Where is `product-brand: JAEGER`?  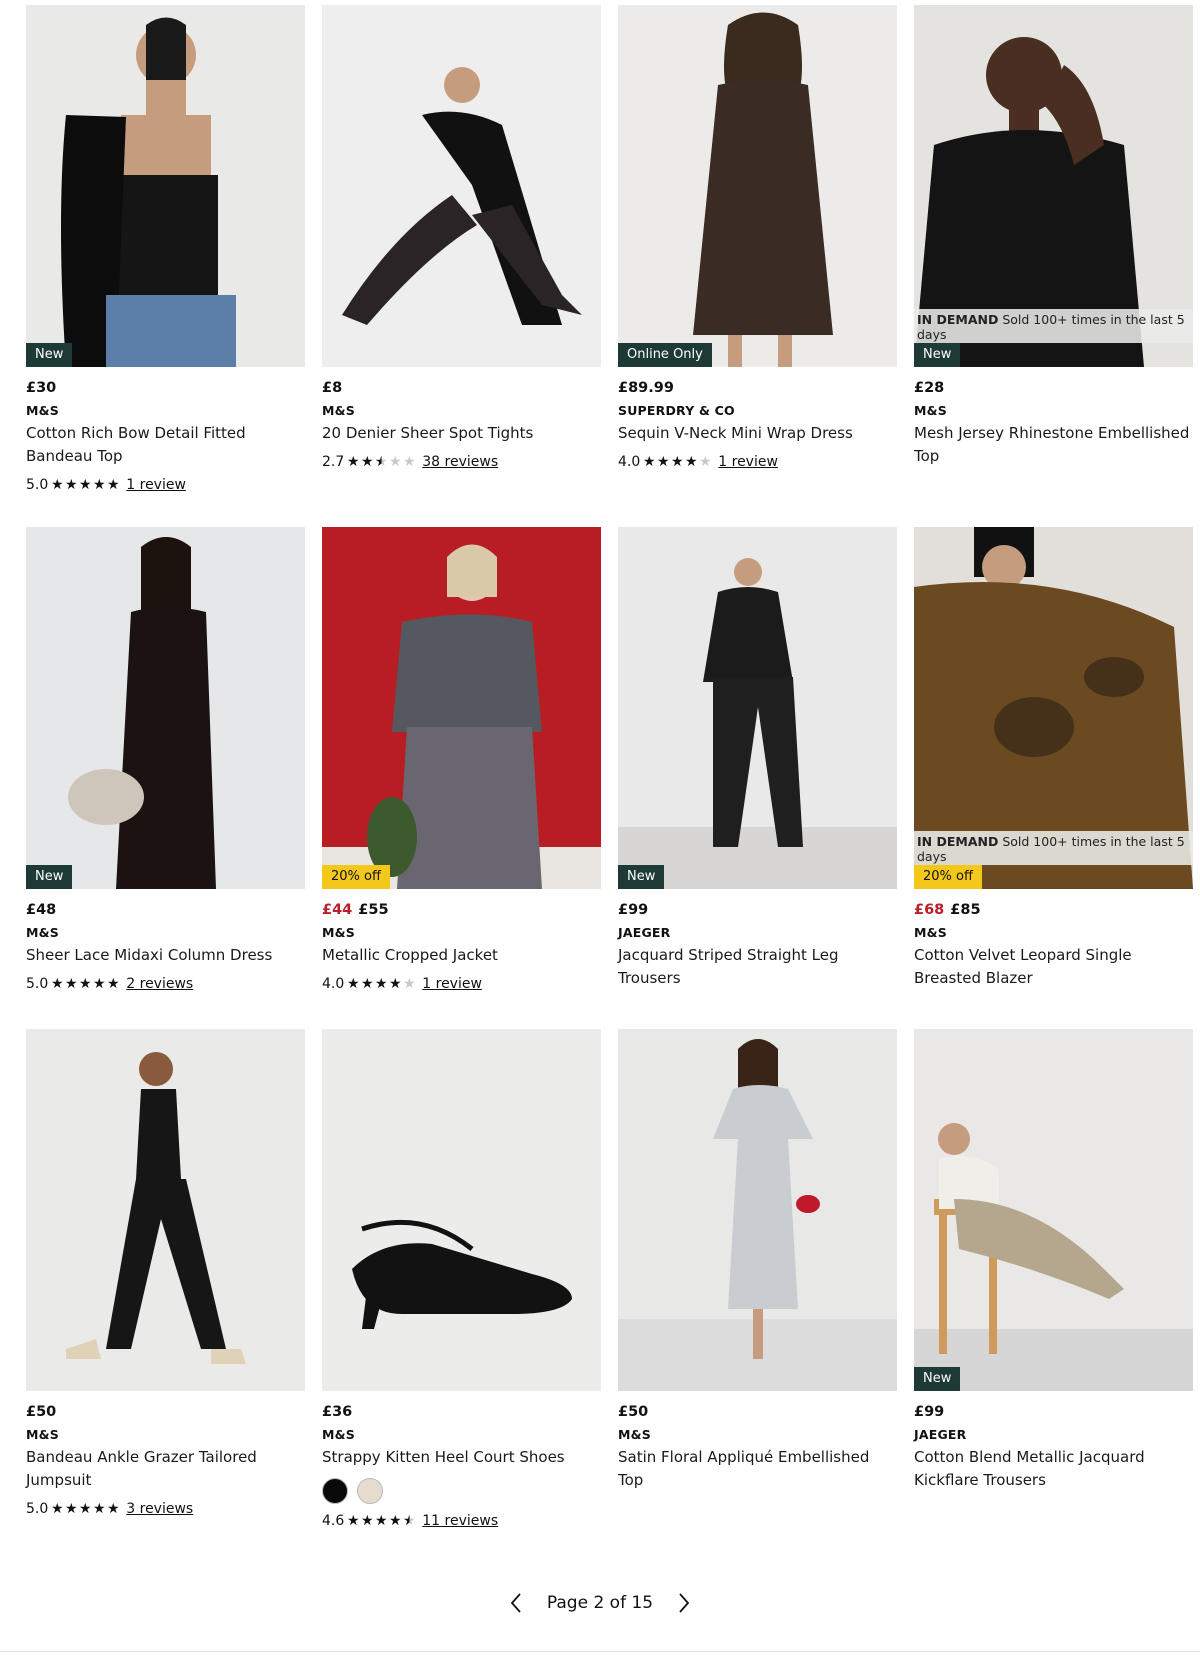 product-brand: JAEGER is located at coordinates (644, 932).